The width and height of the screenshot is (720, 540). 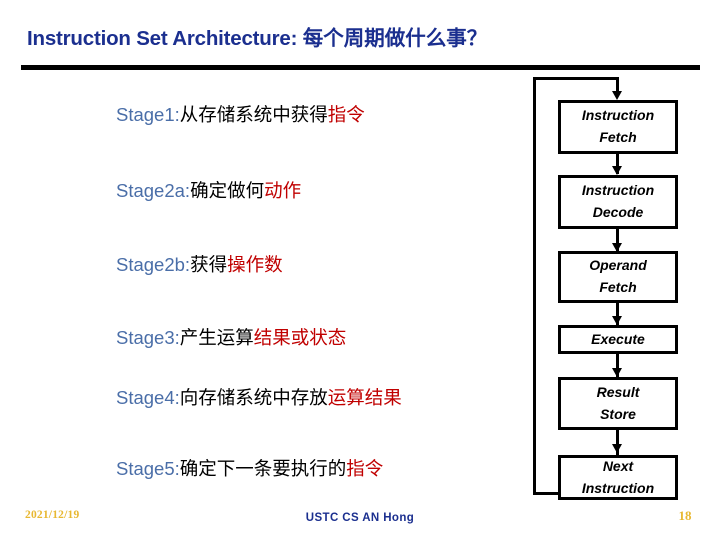 What do you see at coordinates (617, 320) in the screenshot?
I see `connector-operand-to-execute-arrowhead` at bounding box center [617, 320].